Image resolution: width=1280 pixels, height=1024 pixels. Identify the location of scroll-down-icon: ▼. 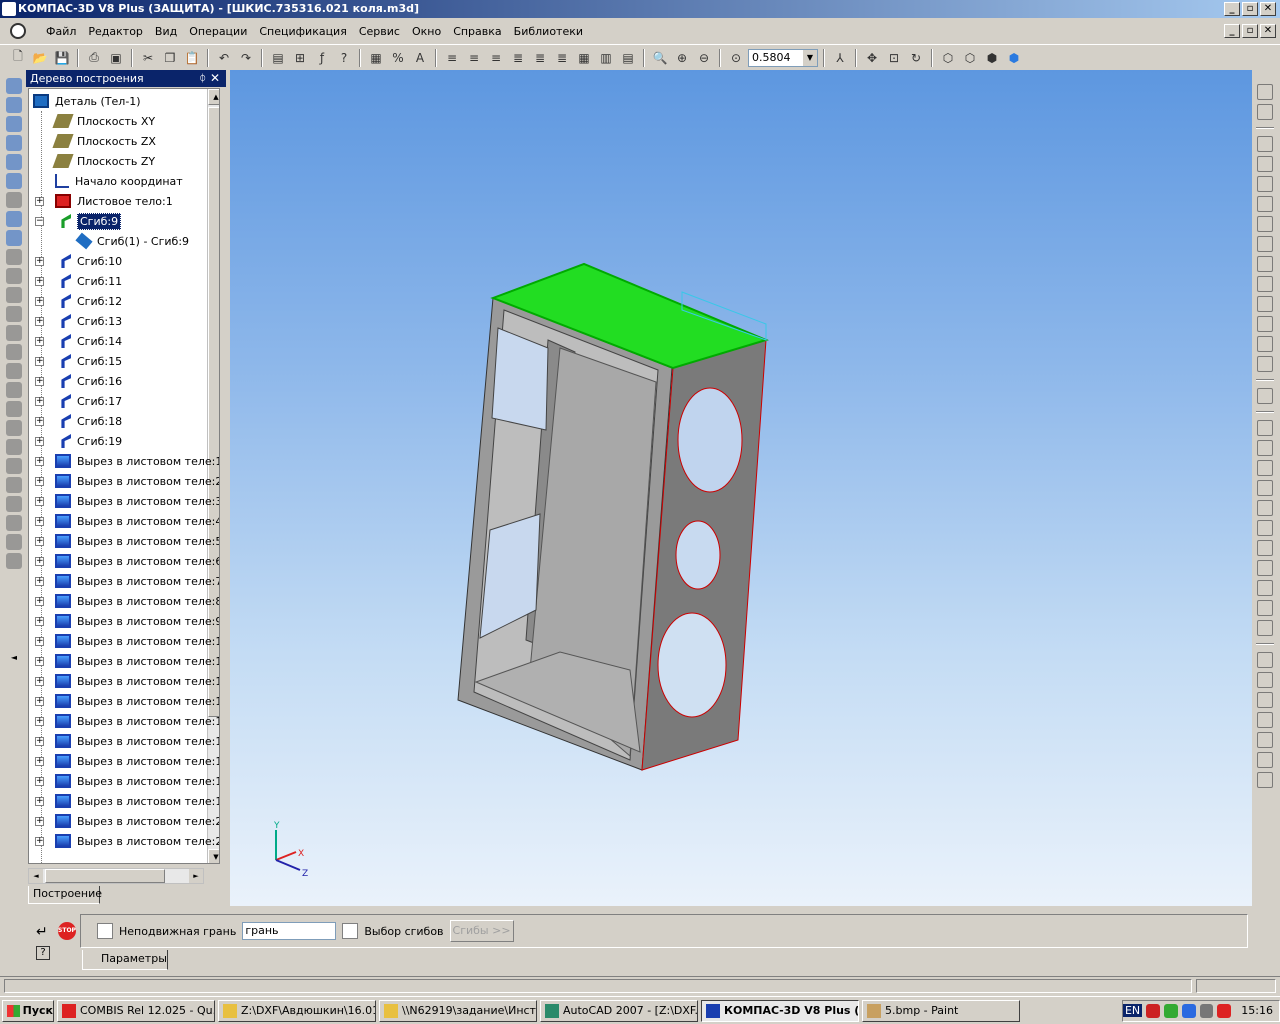
(213, 856).